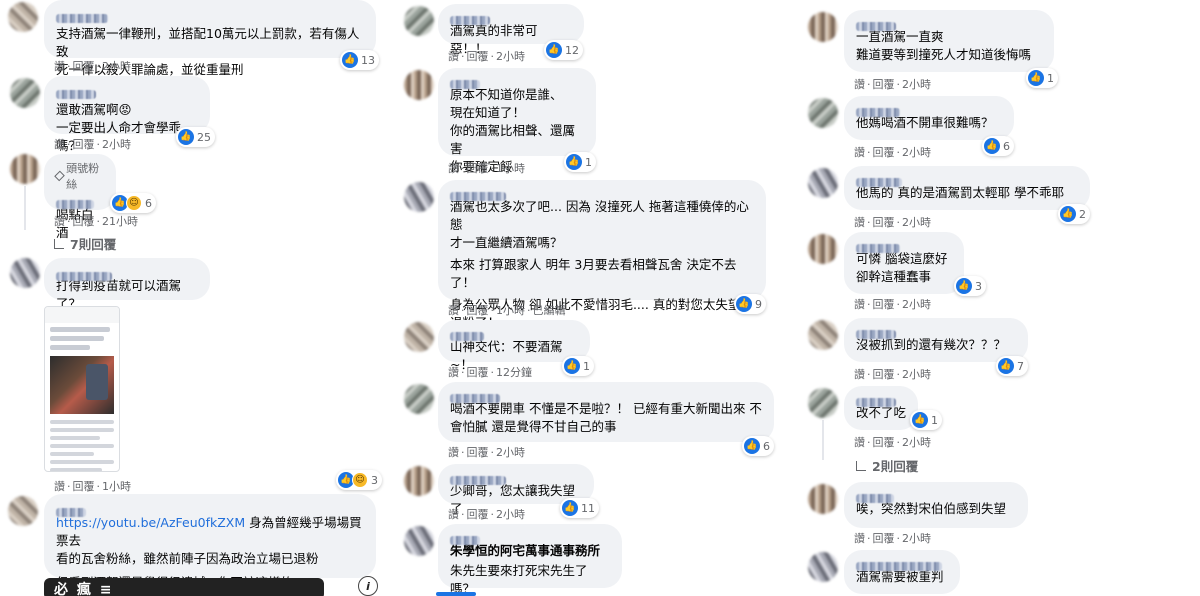  What do you see at coordinates (456, 594) in the screenshot?
I see `attachment-preview` at bounding box center [456, 594].